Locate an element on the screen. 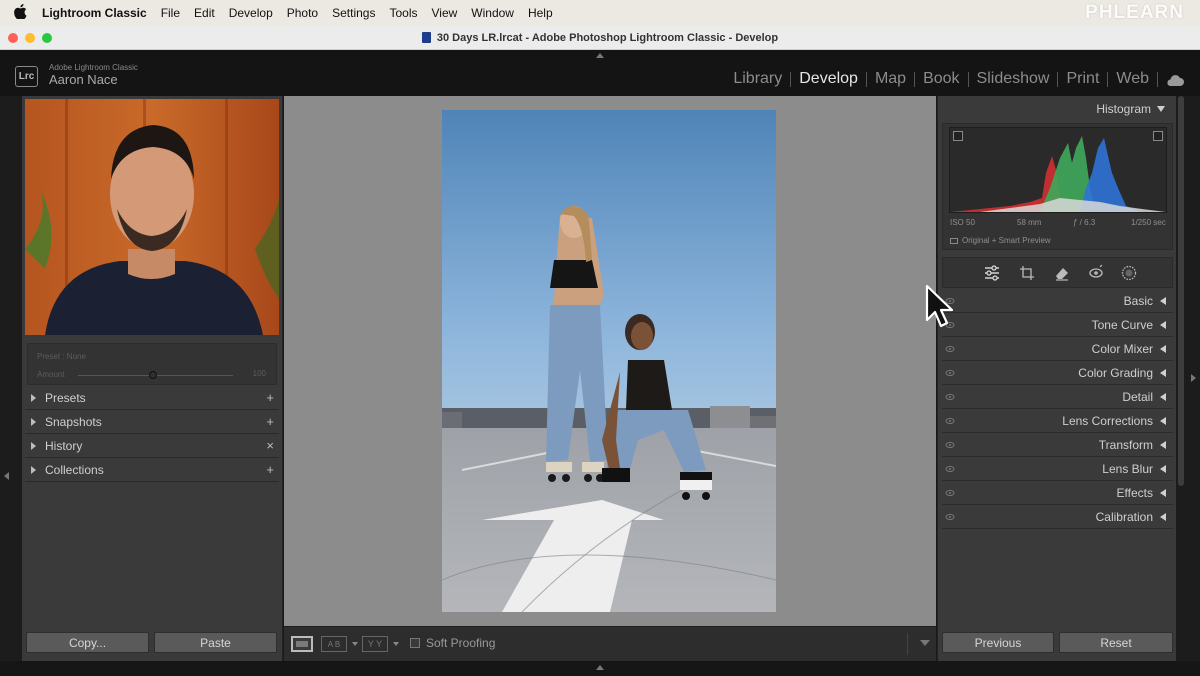 This screenshot has height=676, width=1200. amount-slider-knob is located at coordinates (153, 375).